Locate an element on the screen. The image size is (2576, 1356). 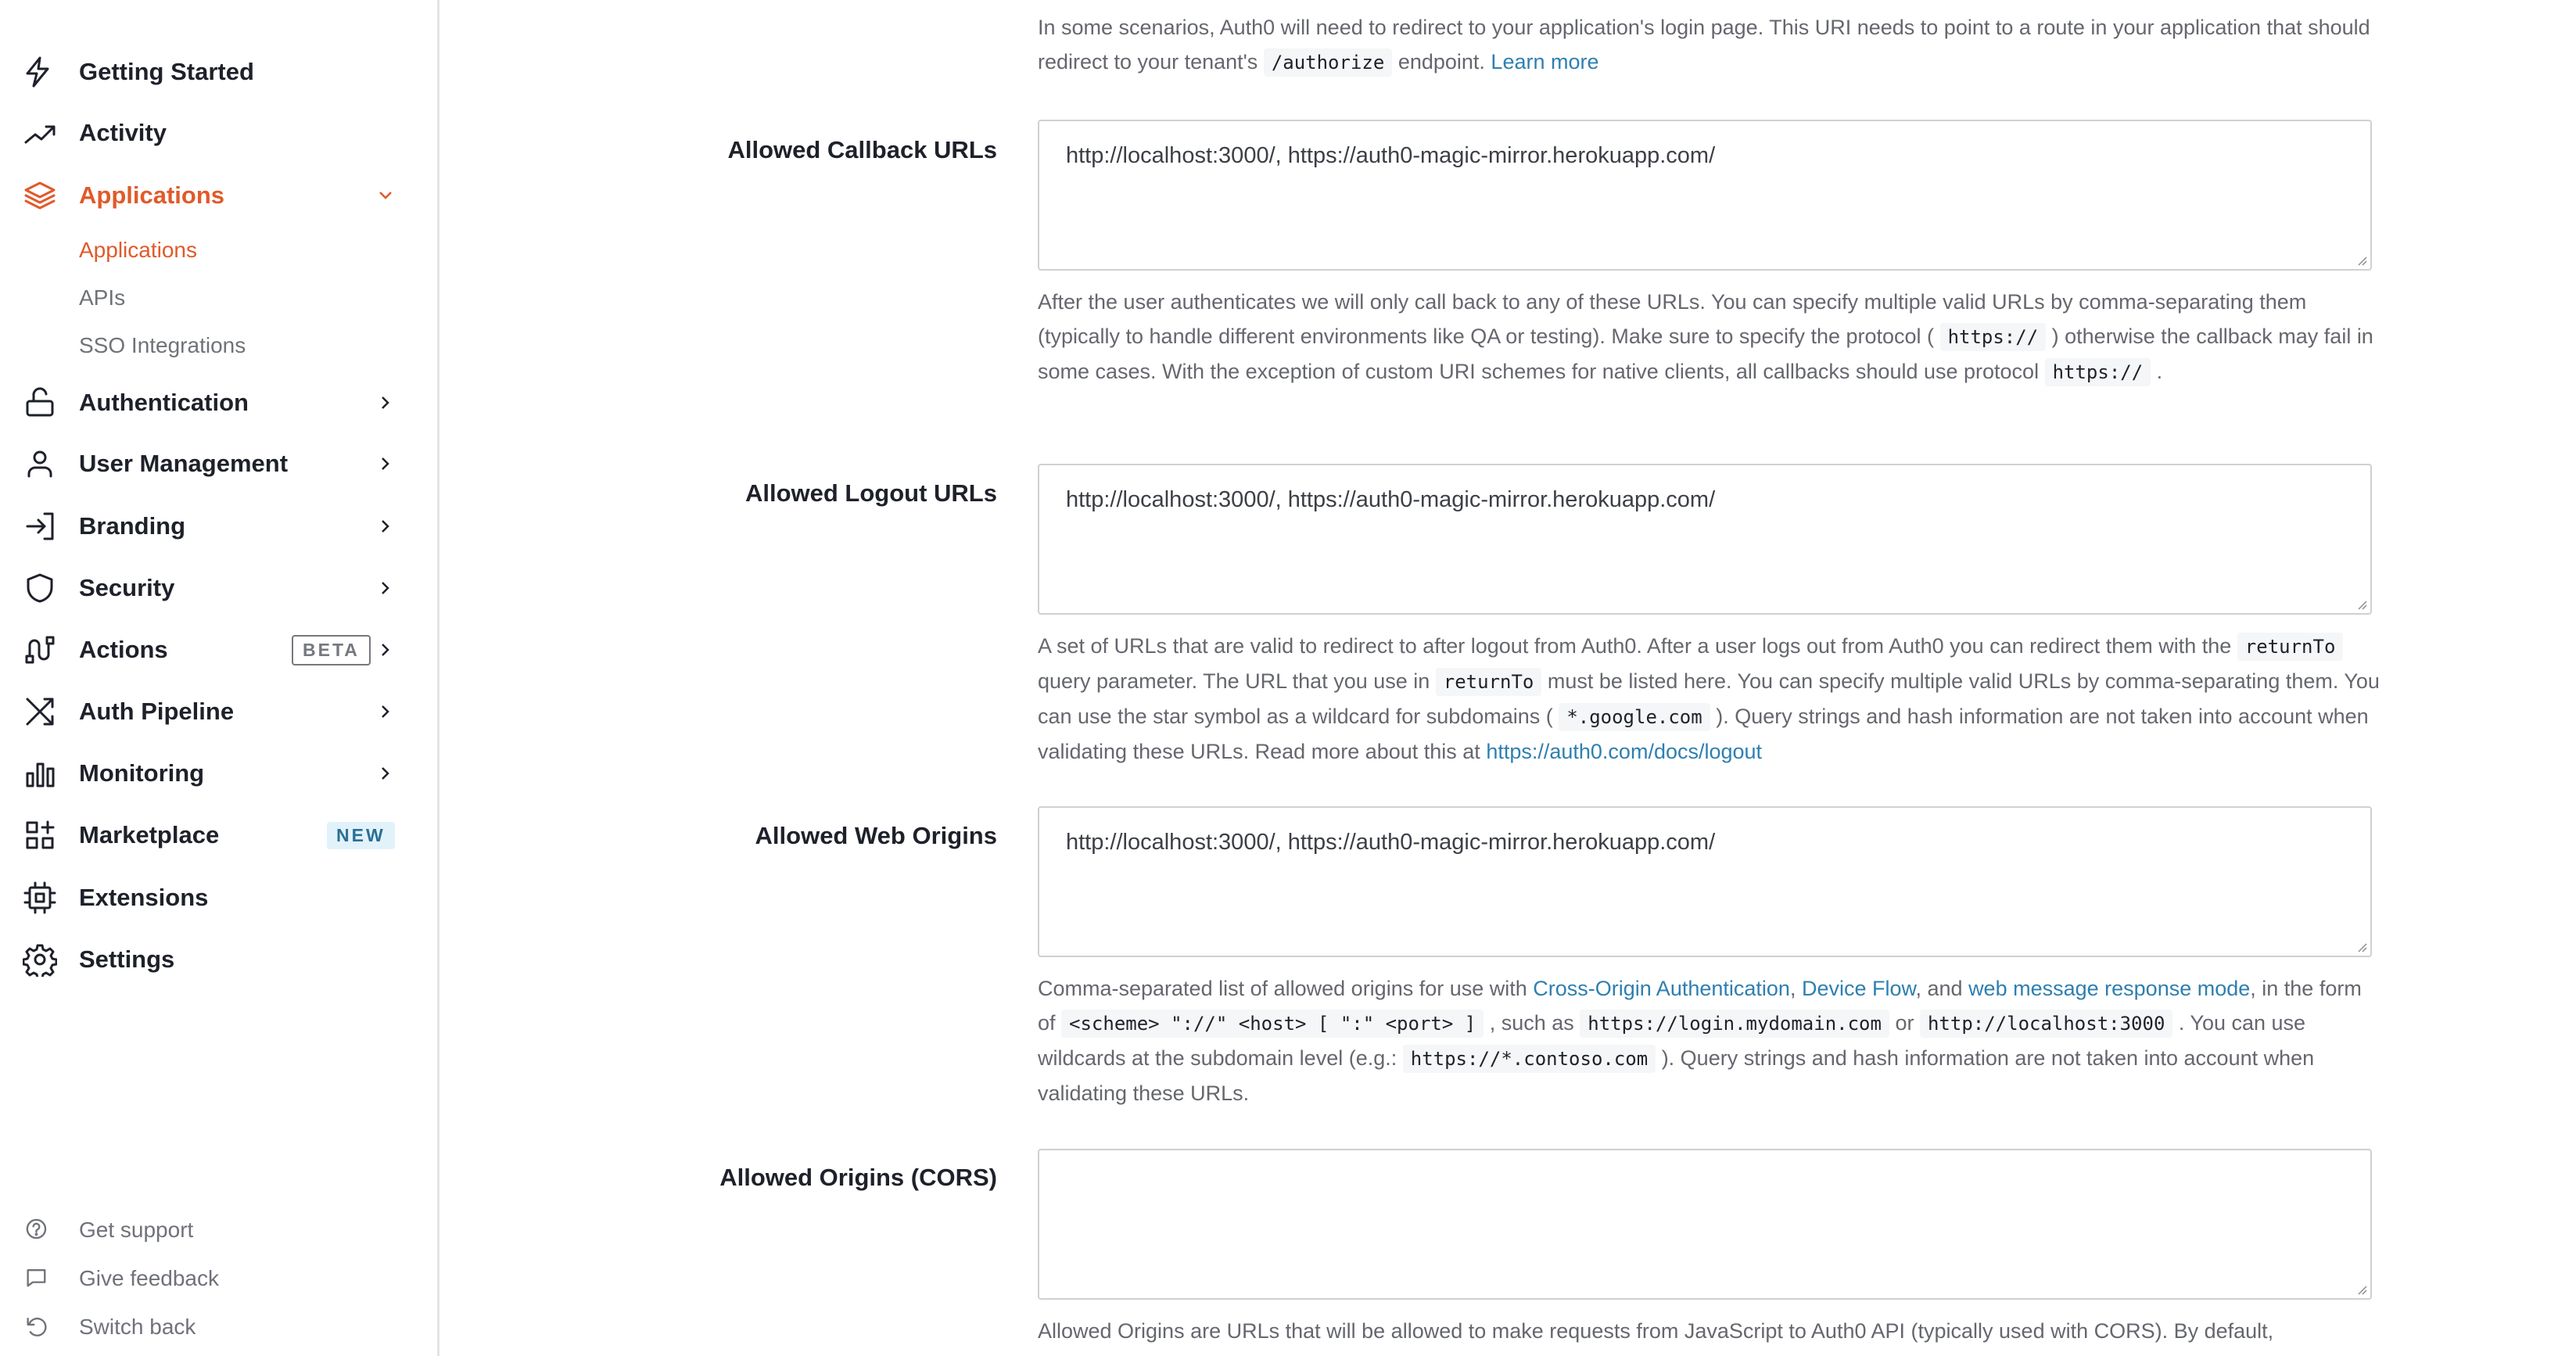
login-arrow-icon-wrap is located at coordinates (40, 526).